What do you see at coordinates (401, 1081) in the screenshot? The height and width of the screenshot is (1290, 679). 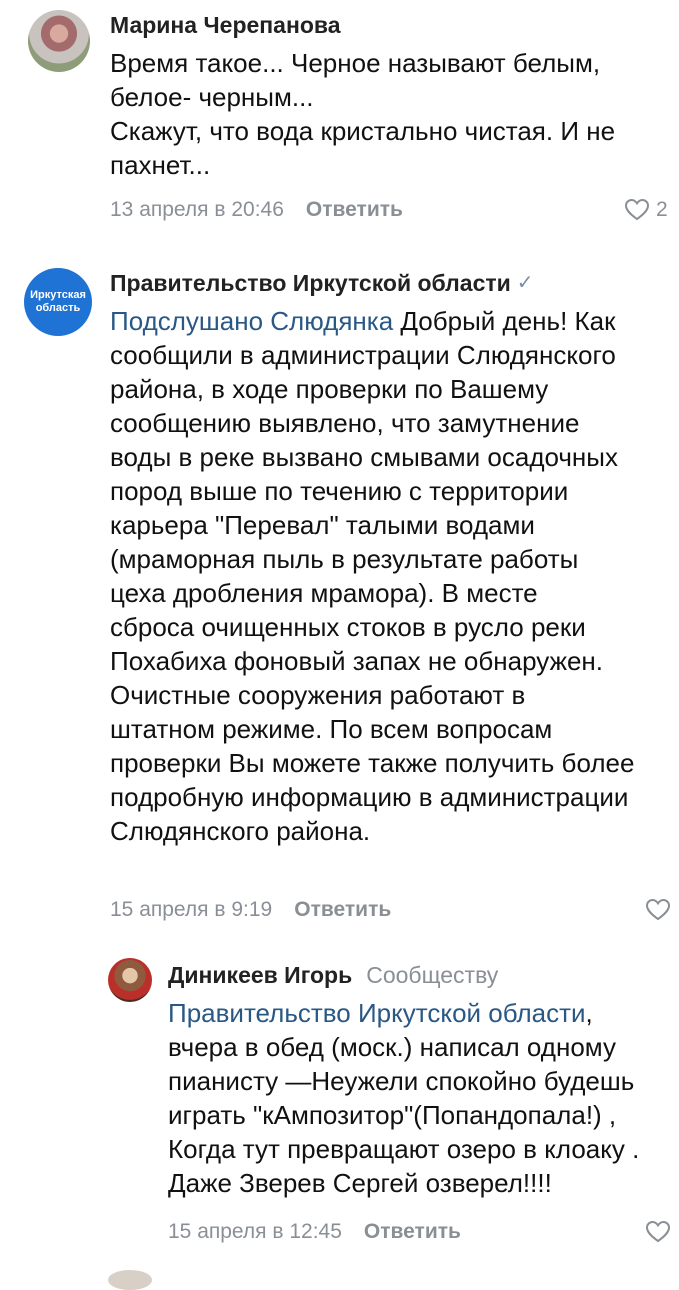 I see `comment-text-line: пианисту —Неужели спокойно будешь` at bounding box center [401, 1081].